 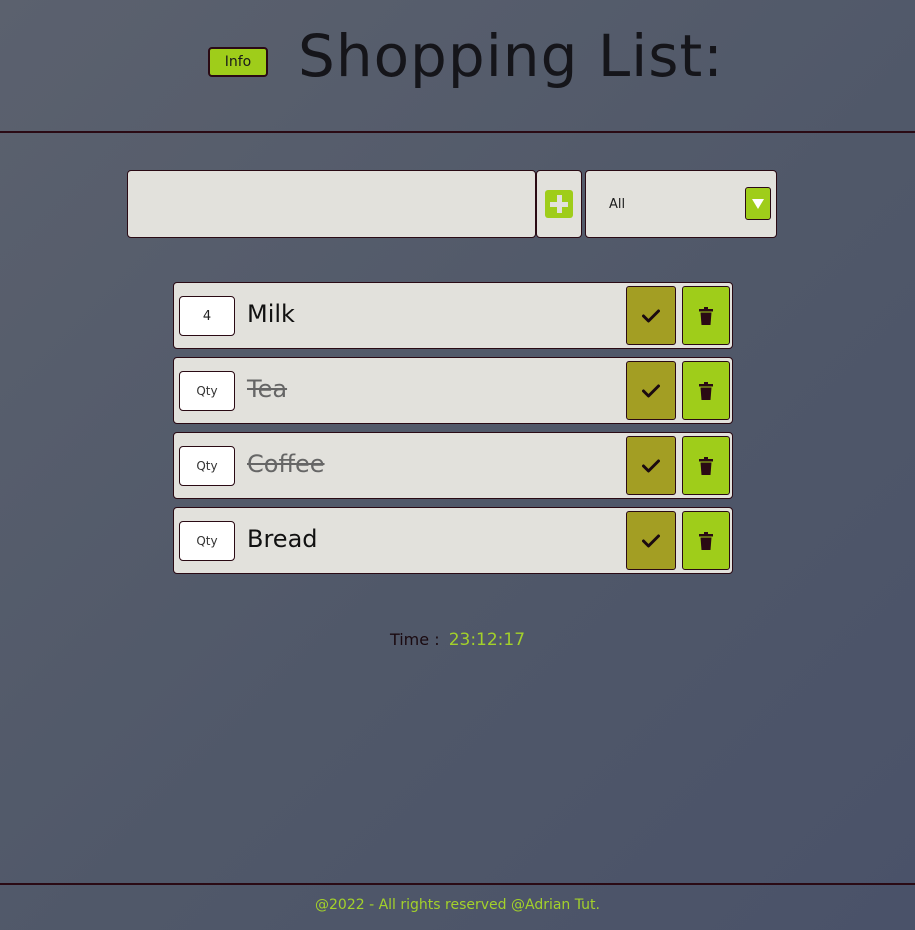 What do you see at coordinates (267, 389) in the screenshot?
I see `item-name: Tea` at bounding box center [267, 389].